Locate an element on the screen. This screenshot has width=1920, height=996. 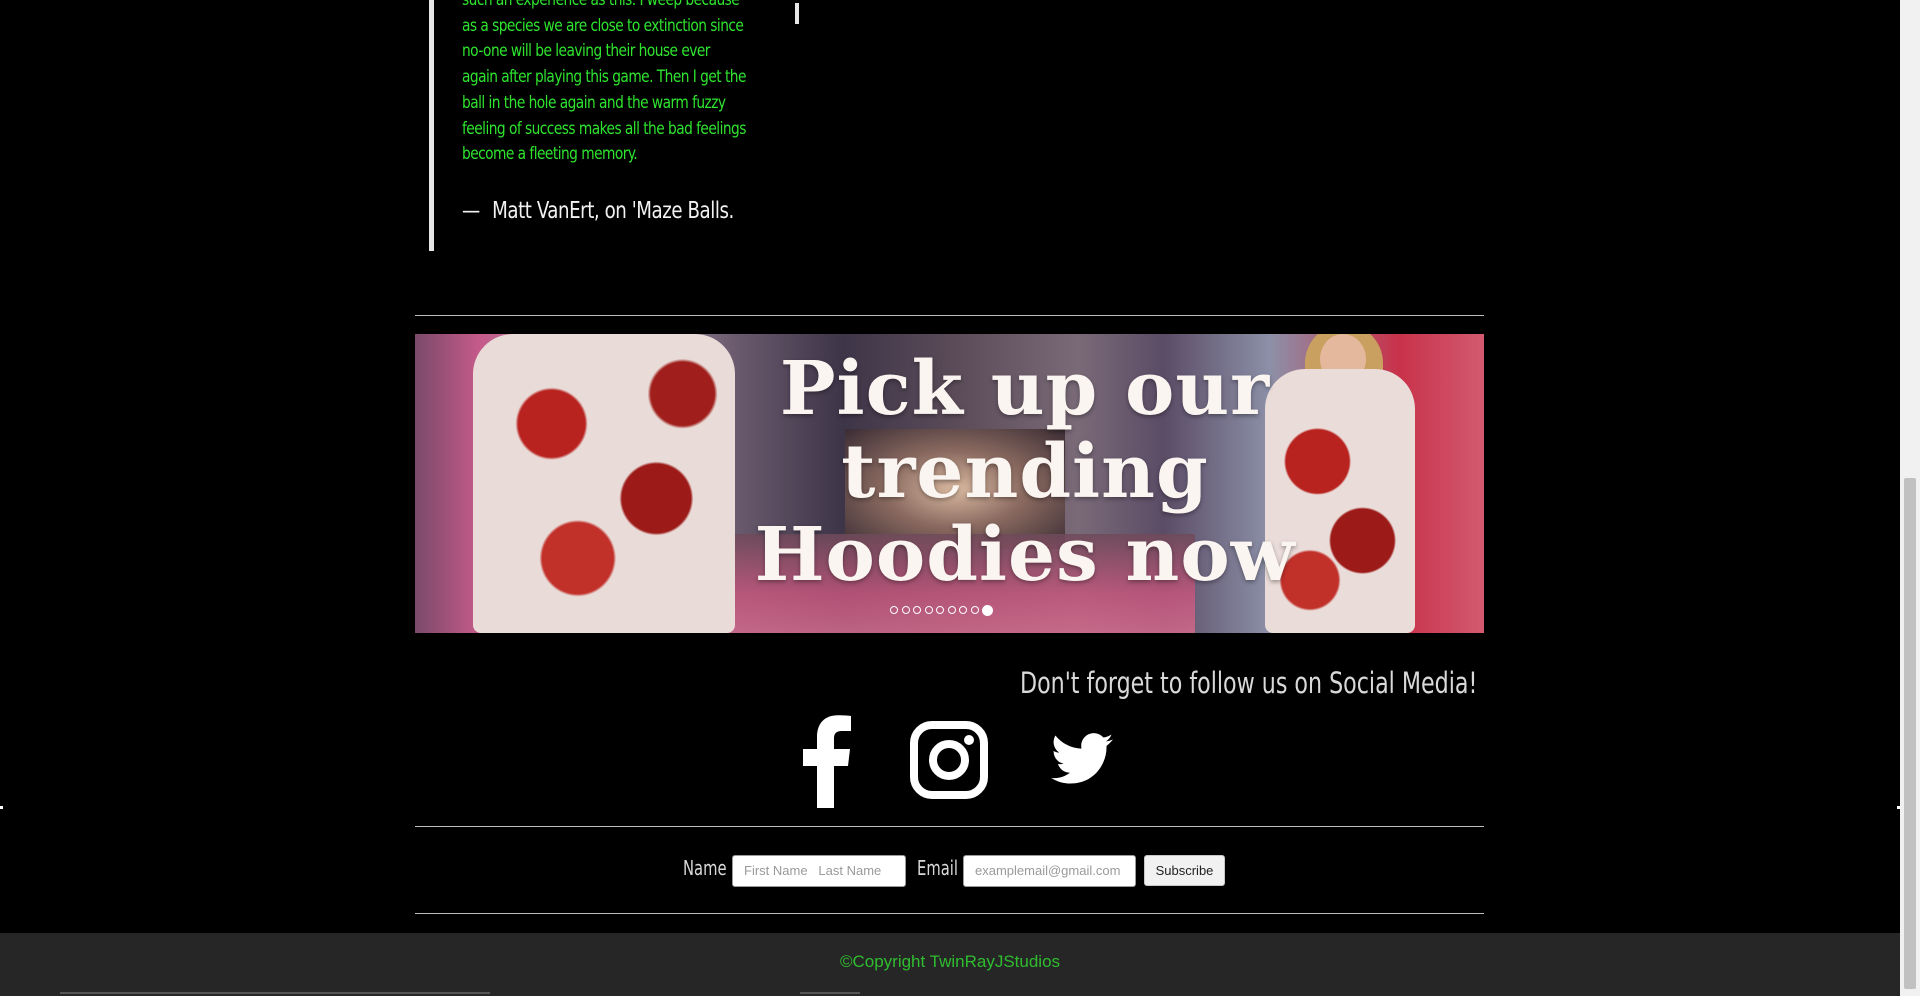
email-input: examplemail@gmail.com is located at coordinates (1049, 871).